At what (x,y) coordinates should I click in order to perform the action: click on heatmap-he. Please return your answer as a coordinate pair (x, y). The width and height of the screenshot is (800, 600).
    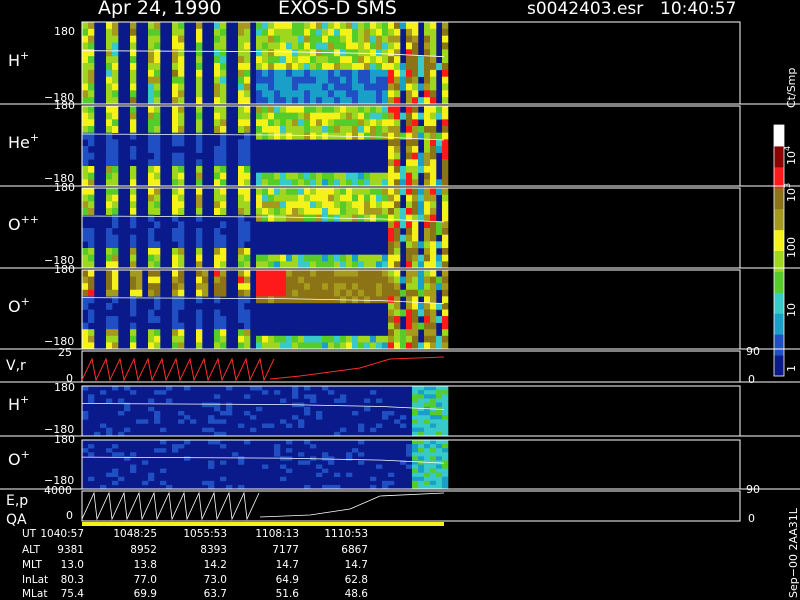
    Looking at the image, I should click on (265, 146).